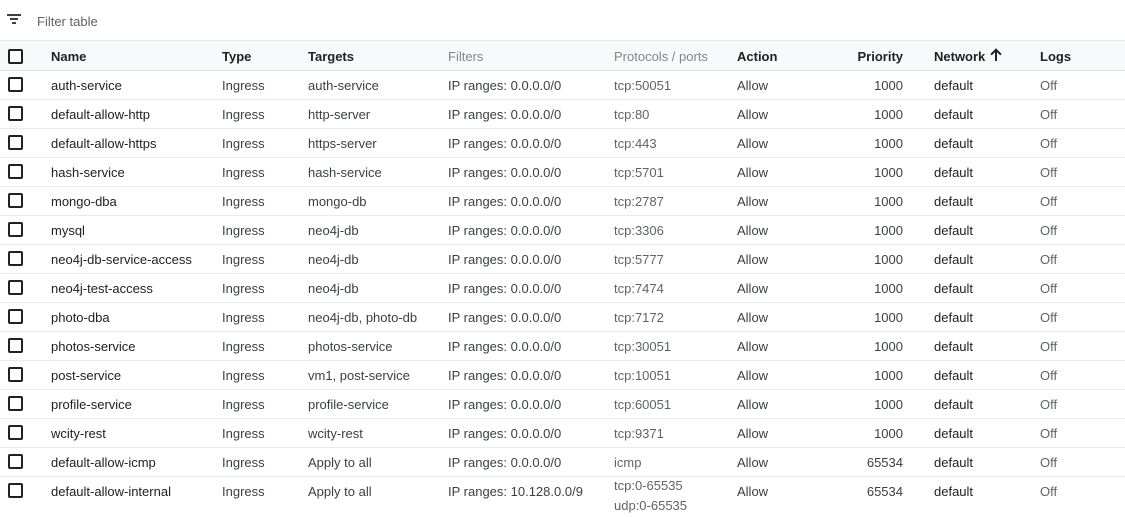 The height and width of the screenshot is (517, 1125). I want to click on rule-name-link: neo4j-db-service-access, so click(121, 259).